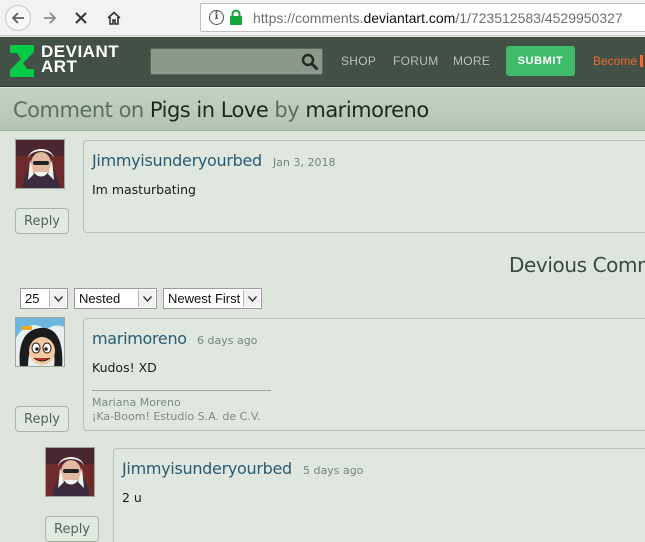 The width and height of the screenshot is (645, 542). I want to click on sort-select: Newest First, so click(212, 298).